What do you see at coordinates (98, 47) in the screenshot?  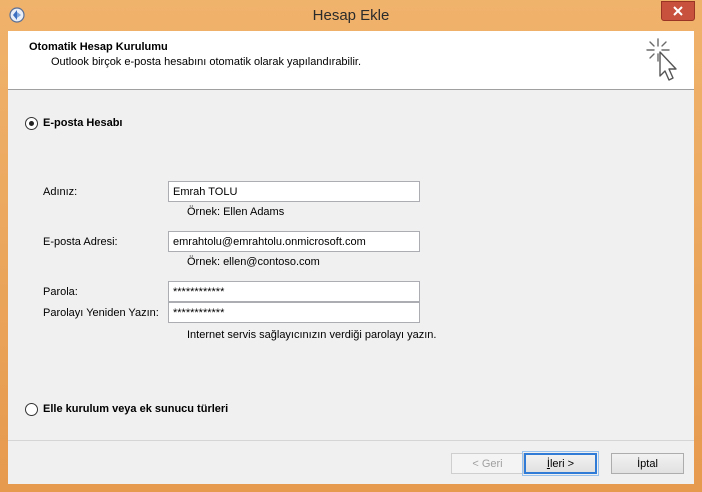 I see `wizard-title: Otomatik Hesap Kurulumu` at bounding box center [98, 47].